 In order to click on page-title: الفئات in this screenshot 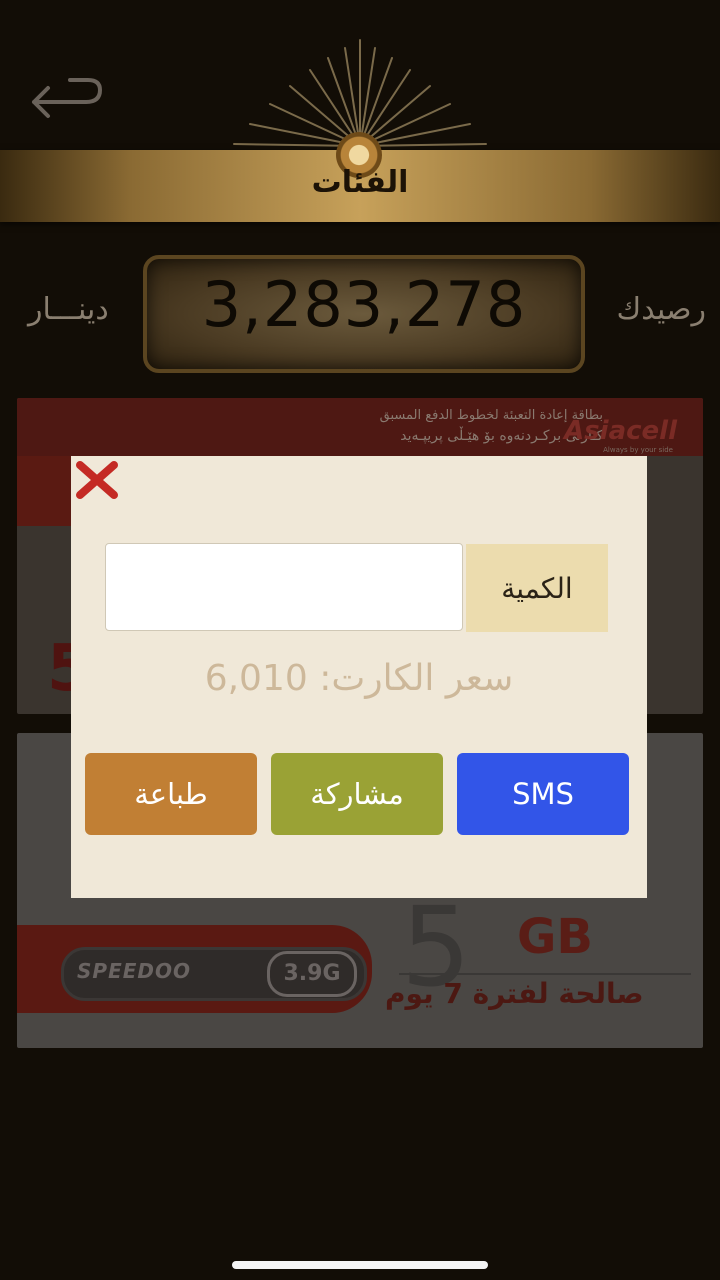, I will do `click(360, 182)`.